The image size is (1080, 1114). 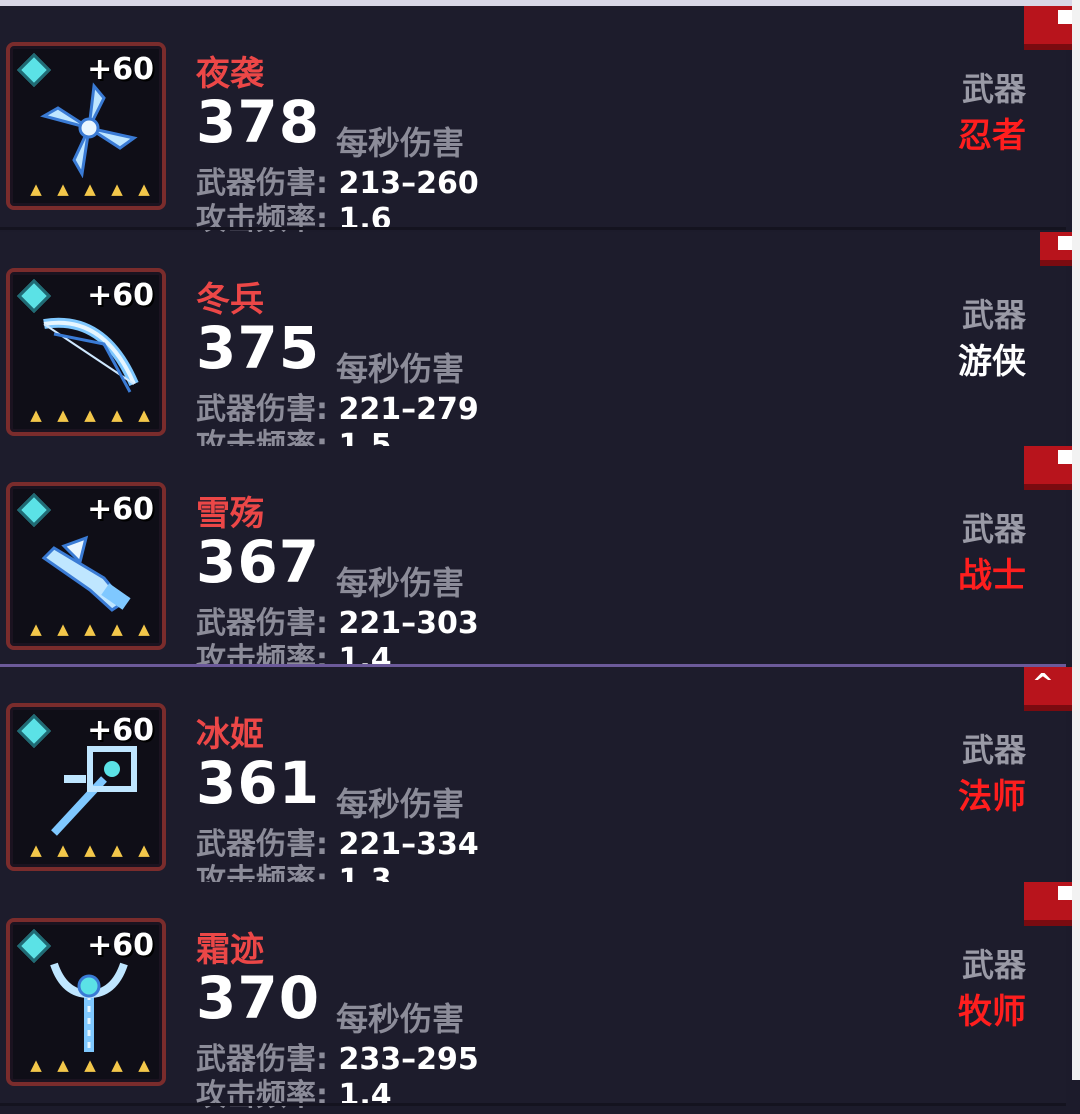 I want to click on staff-icon, so click(x=89, y=789).